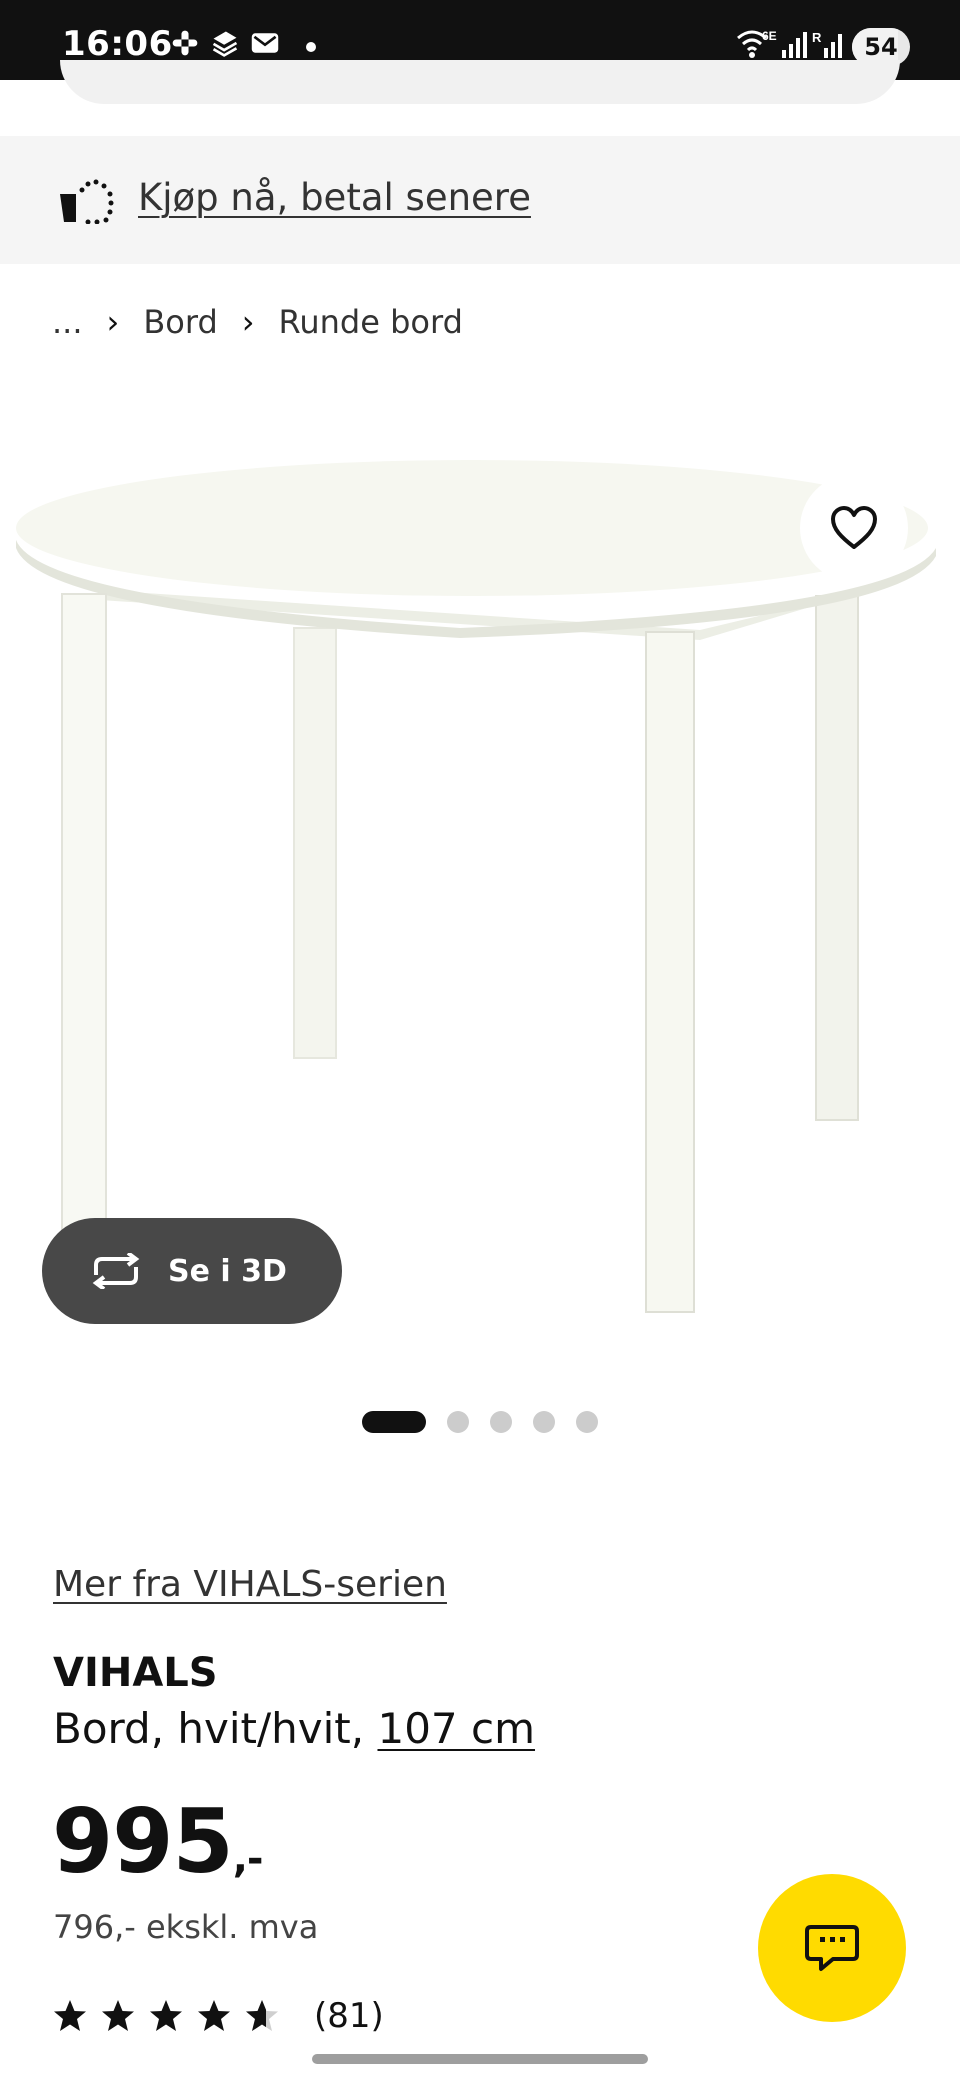 The image size is (960, 2080). I want to click on chat-bubble-icon, so click(832, 1948).